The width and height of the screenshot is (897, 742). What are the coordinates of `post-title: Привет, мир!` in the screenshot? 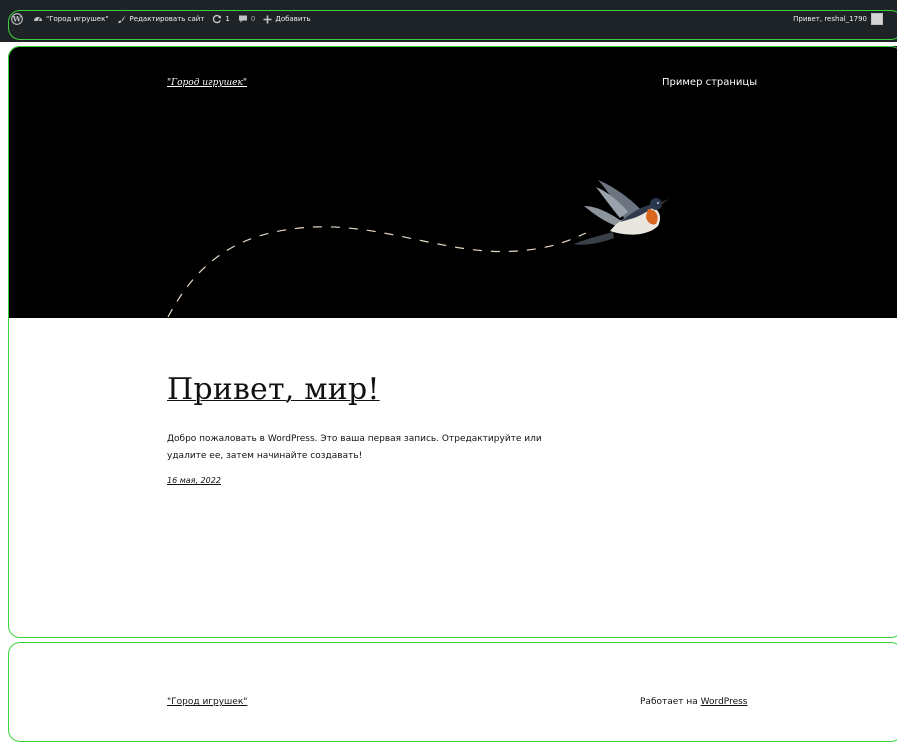 It's located at (273, 389).